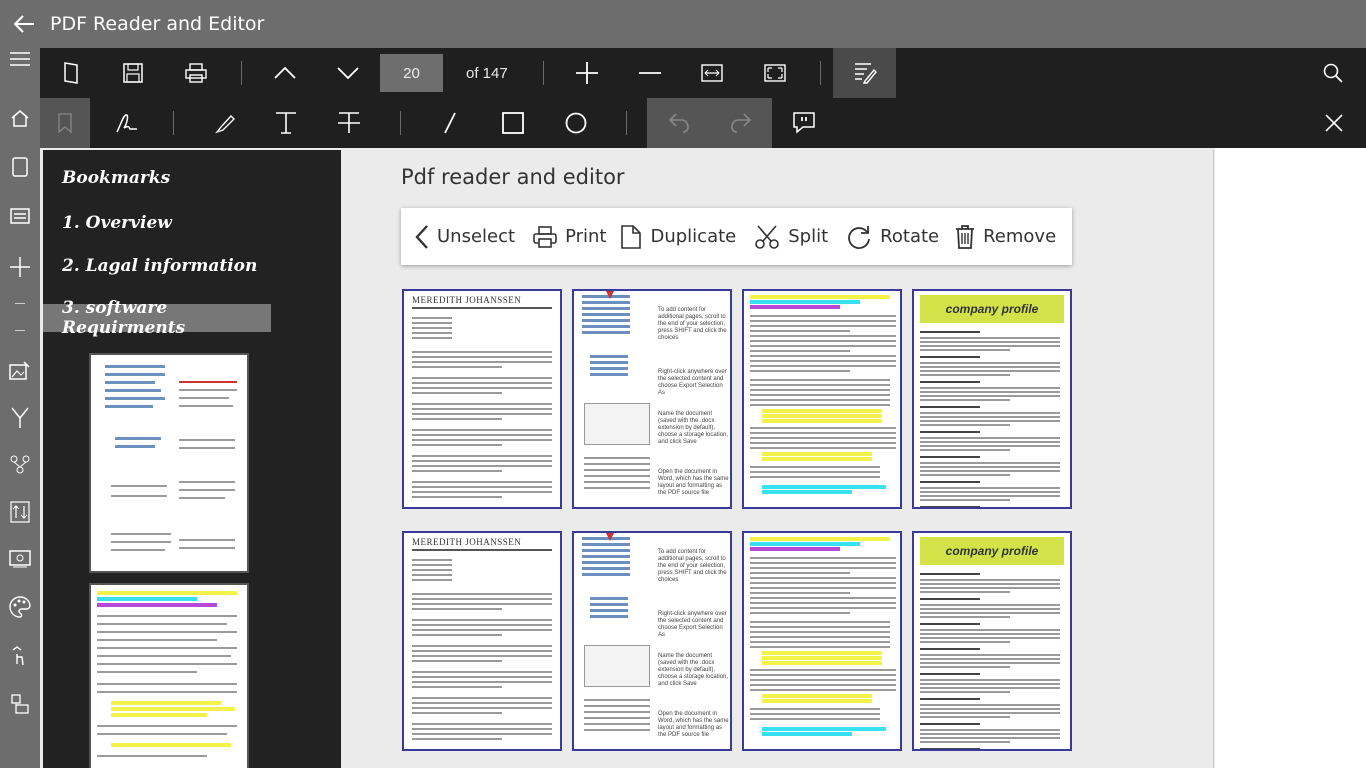  I want to click on rotate-label: Rotate, so click(910, 236).